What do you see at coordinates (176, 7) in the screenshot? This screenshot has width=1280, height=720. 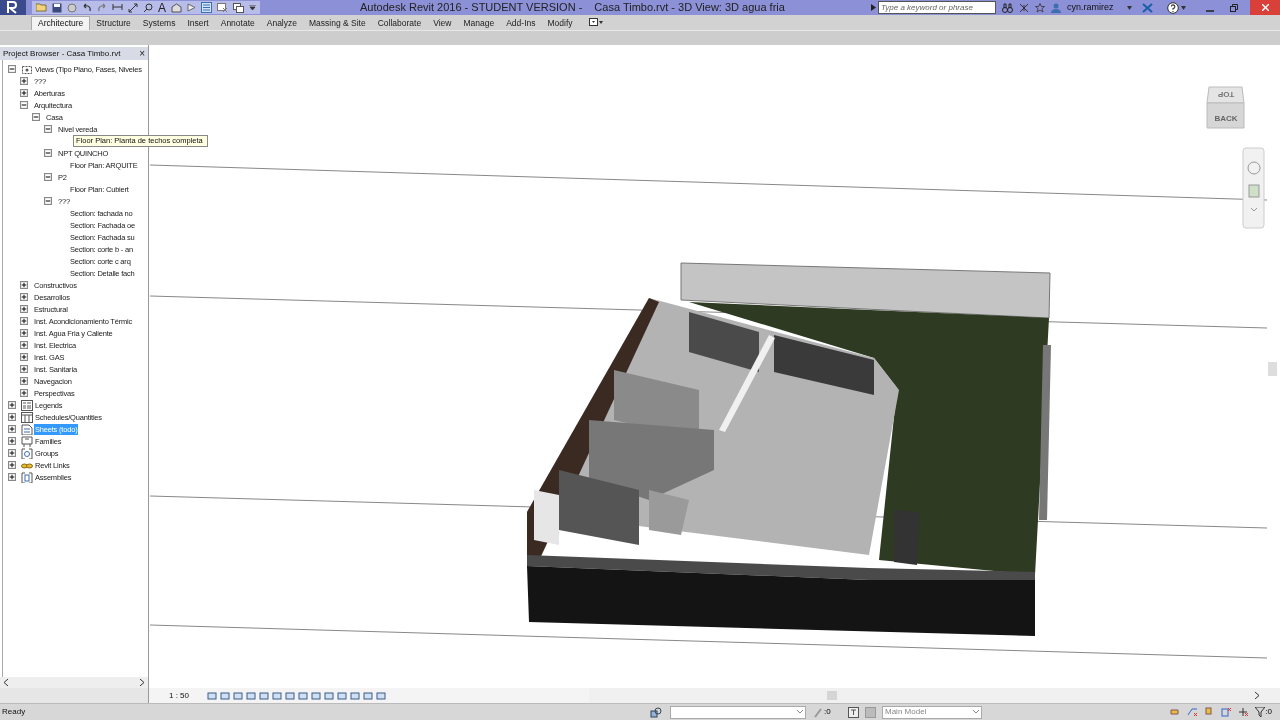 I see `default-3d-view-icon` at bounding box center [176, 7].